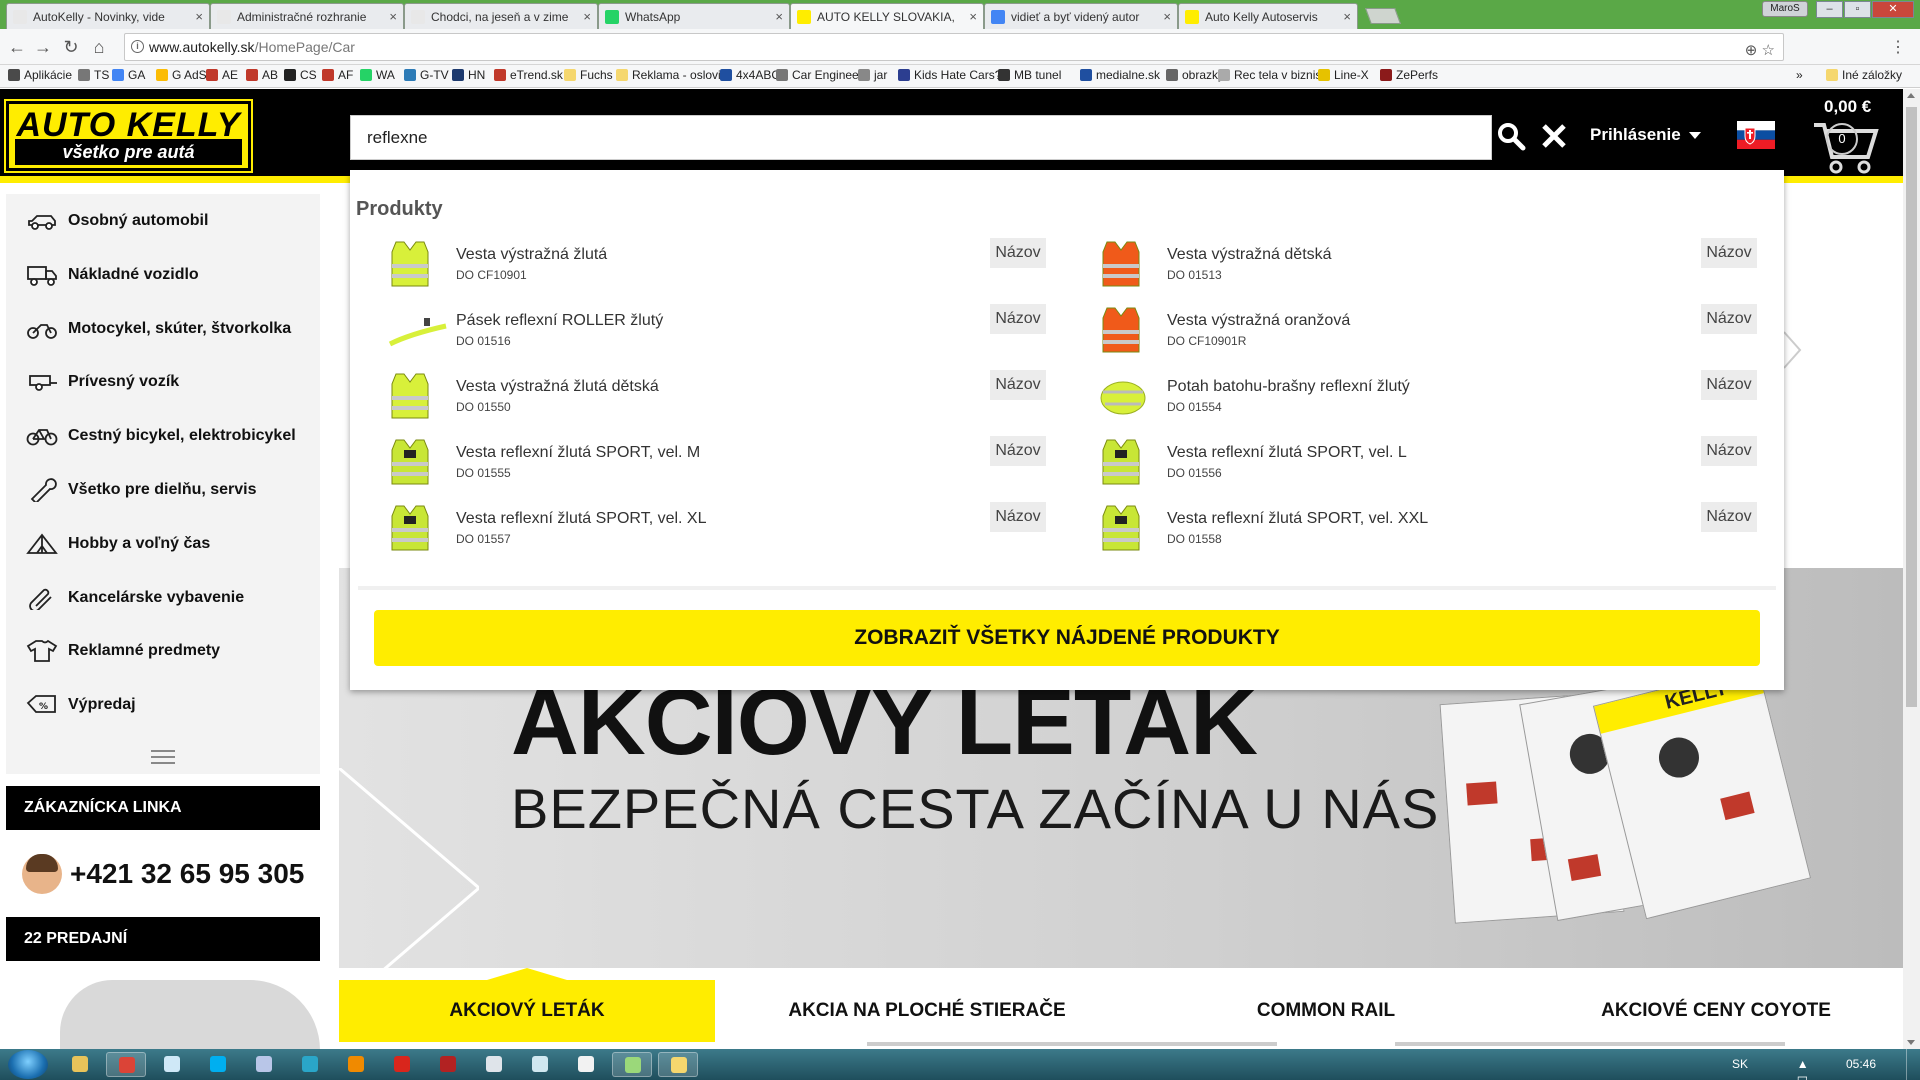 This screenshot has height=1080, width=1920. What do you see at coordinates (1409, 268) in the screenshot?
I see `product-suggestion: Vesta výstražná dětská DO 01513 Názov` at bounding box center [1409, 268].